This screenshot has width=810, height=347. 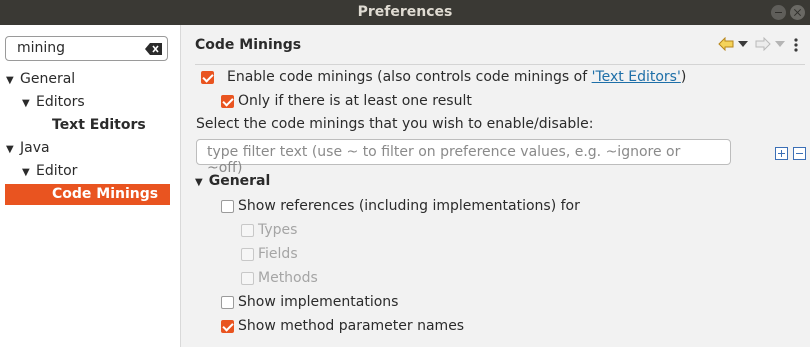 I want to click on tree-item-editors: ▼ Editors, so click(x=53, y=102).